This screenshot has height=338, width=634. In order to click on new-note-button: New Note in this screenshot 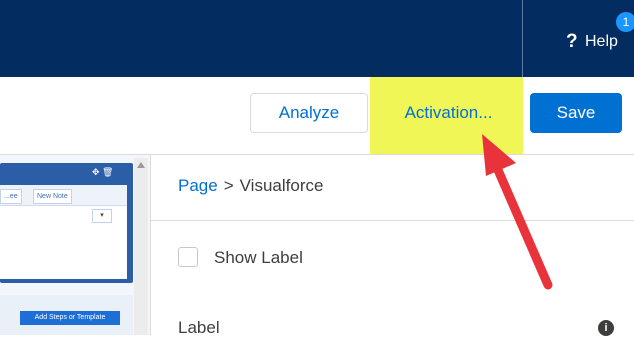, I will do `click(52, 196)`.